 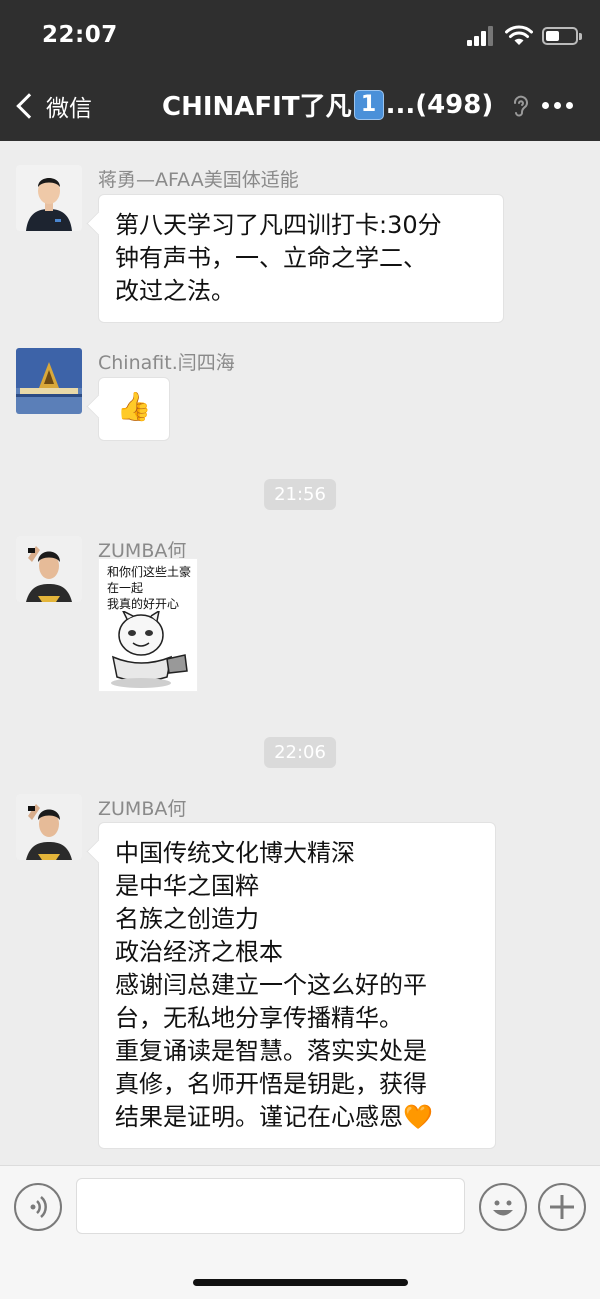 I want to click on thumbs-up-emoji: 👍, so click(x=134, y=406).